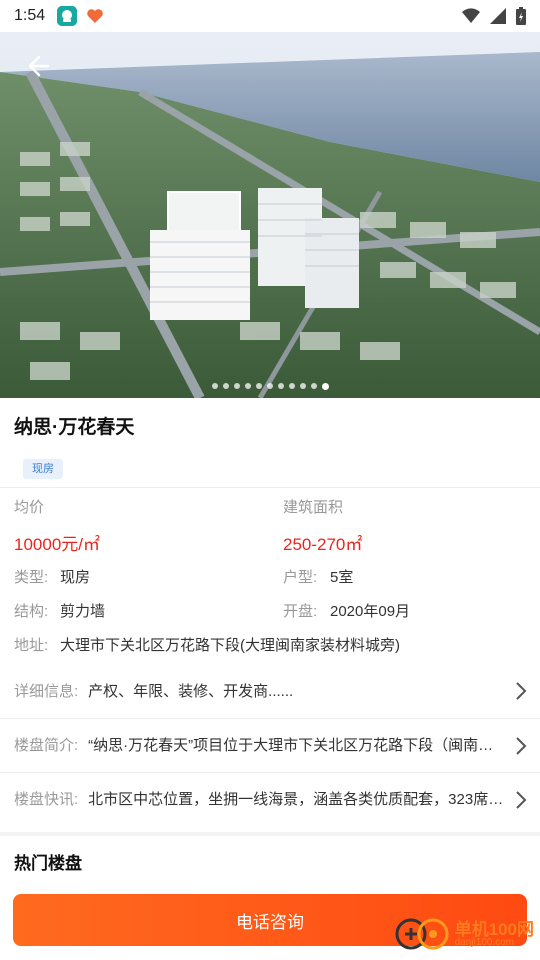 This screenshot has height=960, width=540. What do you see at coordinates (323, 544) in the screenshot?
I see `area-value: 250-270㎡` at bounding box center [323, 544].